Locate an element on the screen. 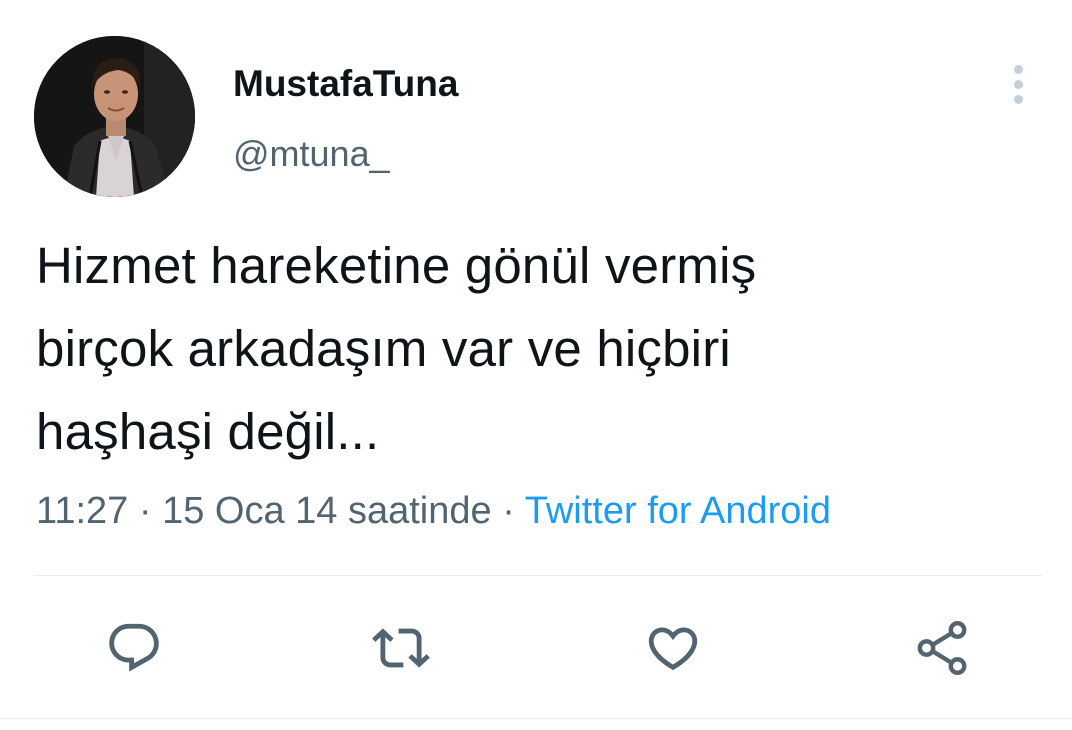 The image size is (1072, 730). heart-icon is located at coordinates (673, 649).